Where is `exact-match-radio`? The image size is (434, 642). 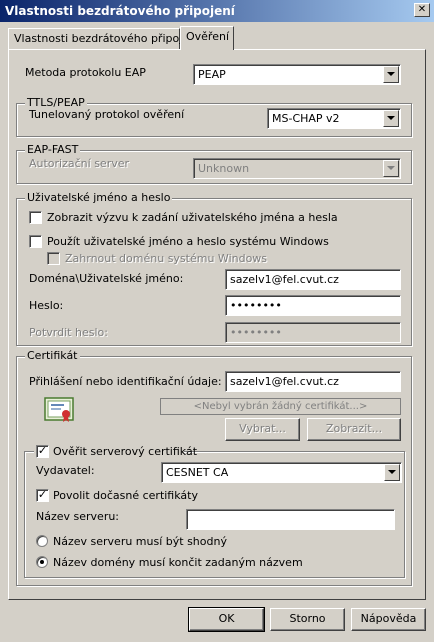 exact-match-radio is located at coordinates (42, 541).